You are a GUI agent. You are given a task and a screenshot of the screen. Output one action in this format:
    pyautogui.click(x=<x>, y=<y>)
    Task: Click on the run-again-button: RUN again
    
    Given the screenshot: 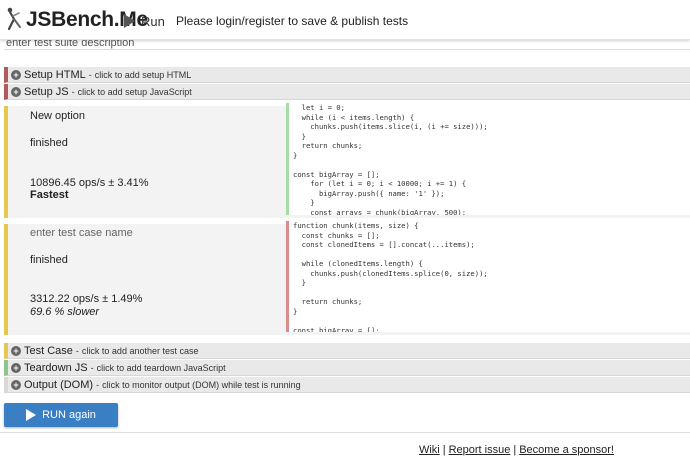 What is the action you would take?
    pyautogui.click(x=61, y=415)
    